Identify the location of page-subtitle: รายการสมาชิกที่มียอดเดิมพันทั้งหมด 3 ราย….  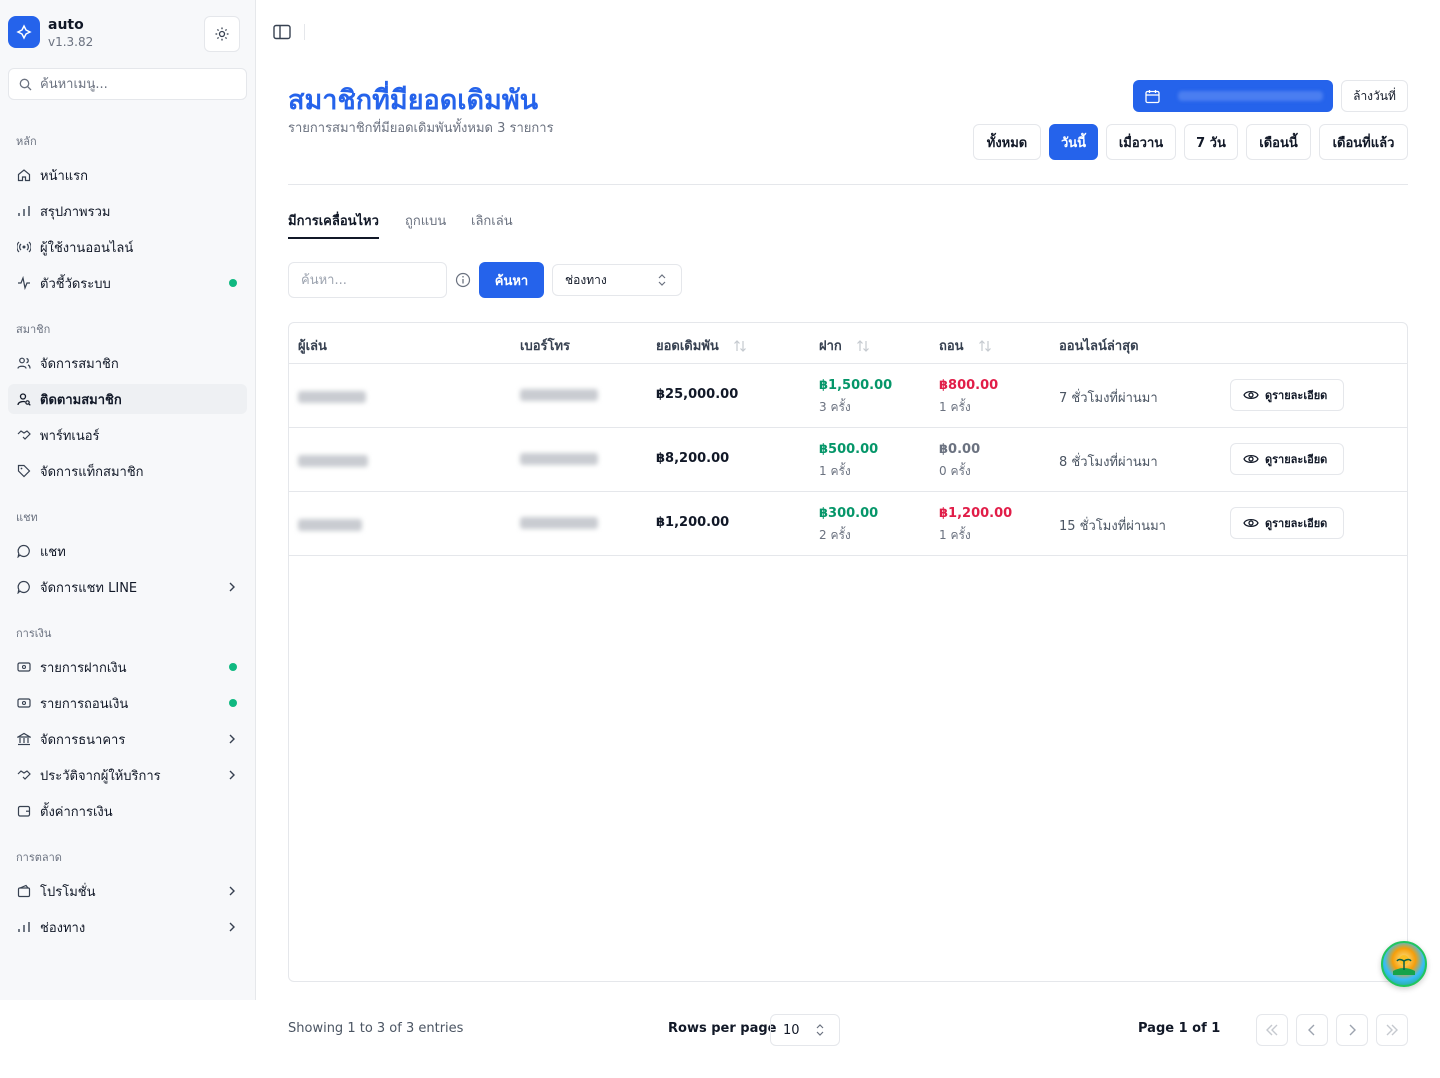
(421, 128).